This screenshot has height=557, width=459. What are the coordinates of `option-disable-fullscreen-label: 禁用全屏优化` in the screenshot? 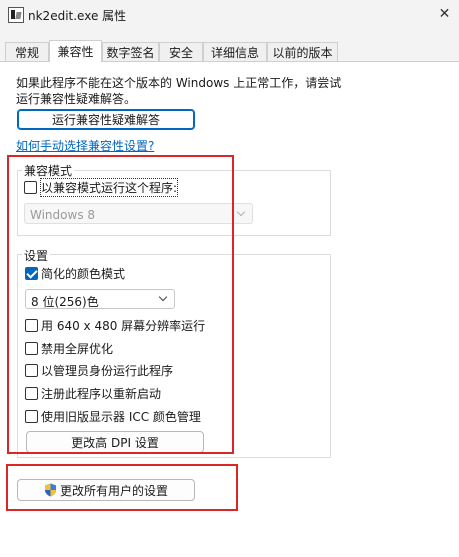 It's located at (77, 348).